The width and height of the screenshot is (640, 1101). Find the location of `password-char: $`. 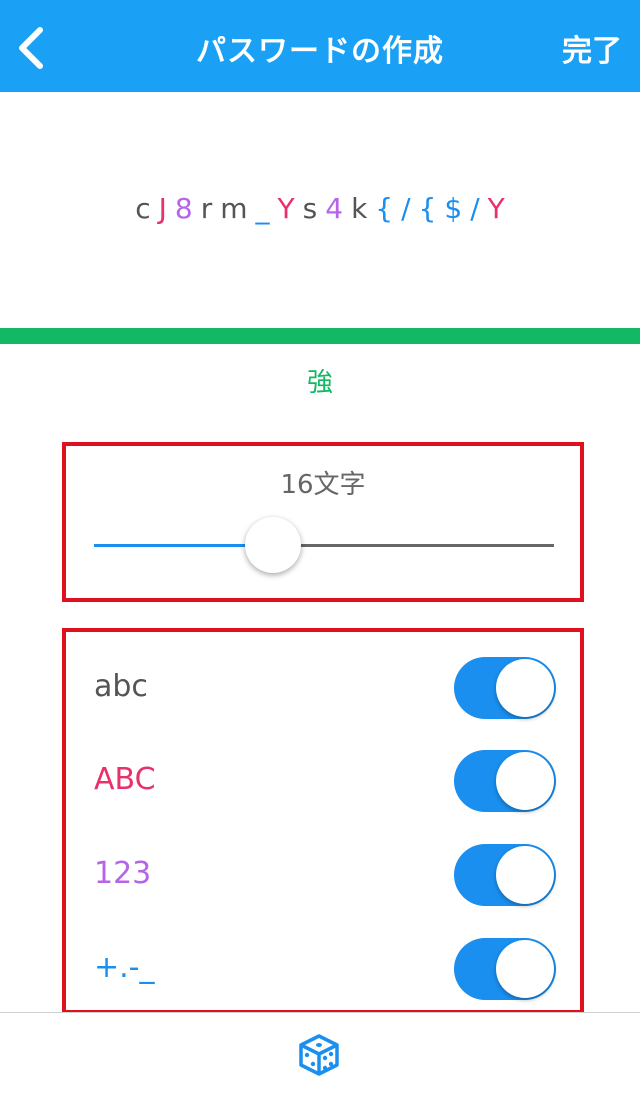

password-char: $ is located at coordinates (453, 208).